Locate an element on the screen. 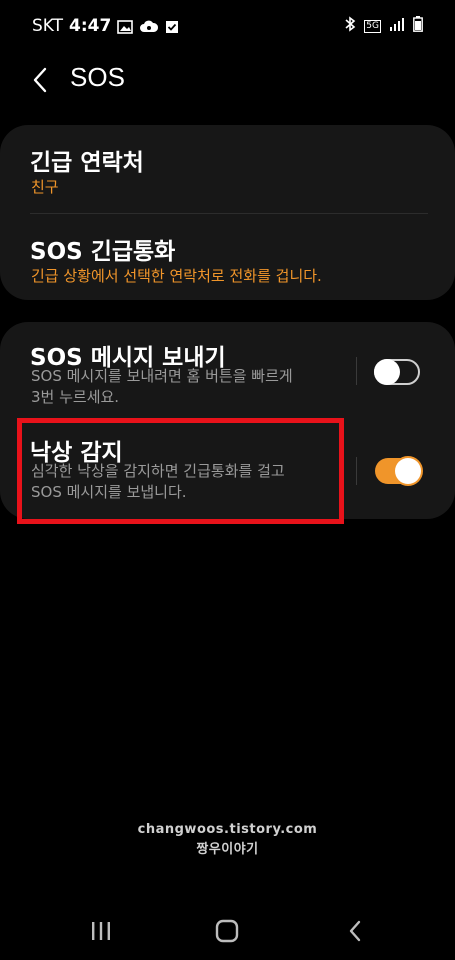  back-arrow-icon is located at coordinates (355, 931).